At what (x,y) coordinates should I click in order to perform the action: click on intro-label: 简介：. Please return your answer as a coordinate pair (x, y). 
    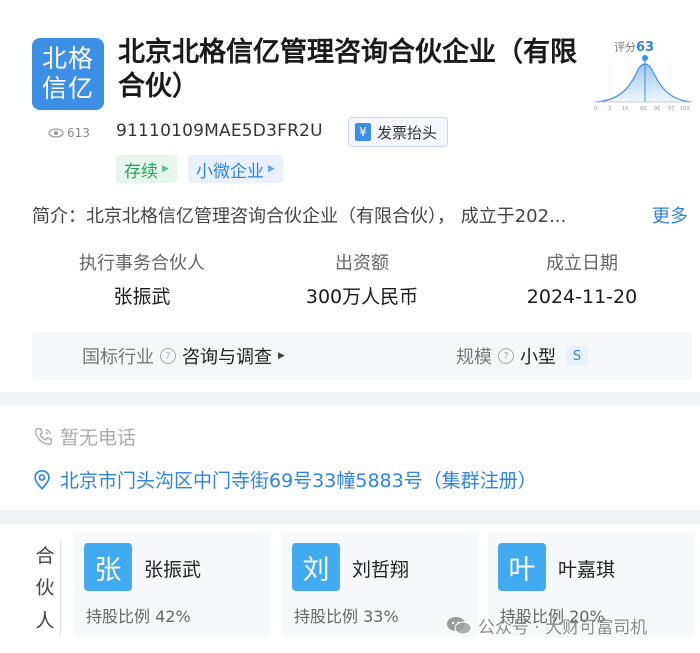
    Looking at the image, I should click on (59, 216).